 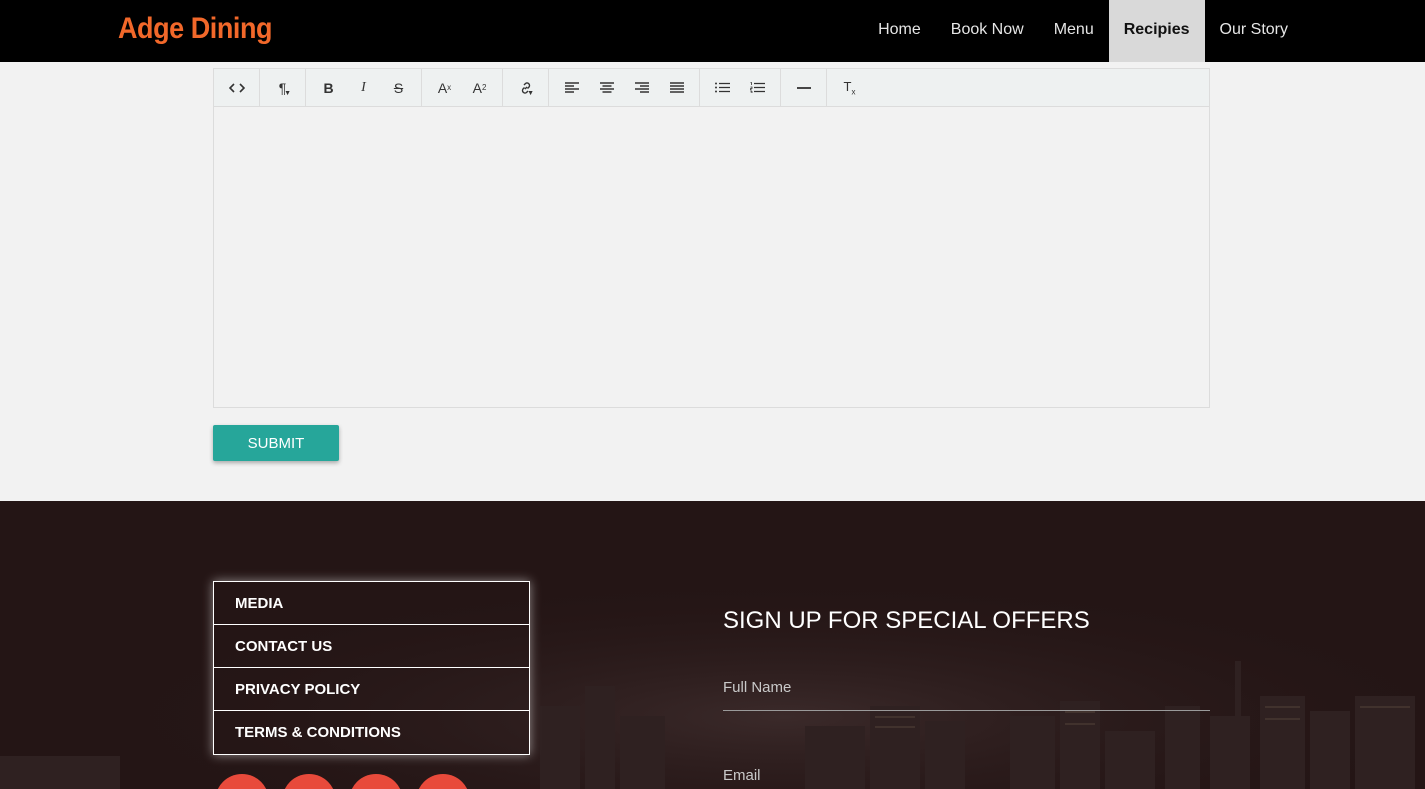 What do you see at coordinates (641, 87) in the screenshot?
I see `align-right-icon` at bounding box center [641, 87].